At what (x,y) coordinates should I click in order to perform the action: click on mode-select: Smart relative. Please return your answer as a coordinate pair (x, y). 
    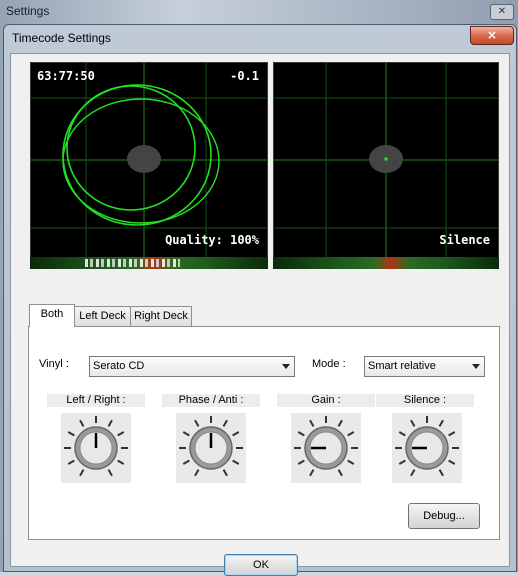
    Looking at the image, I should click on (424, 366).